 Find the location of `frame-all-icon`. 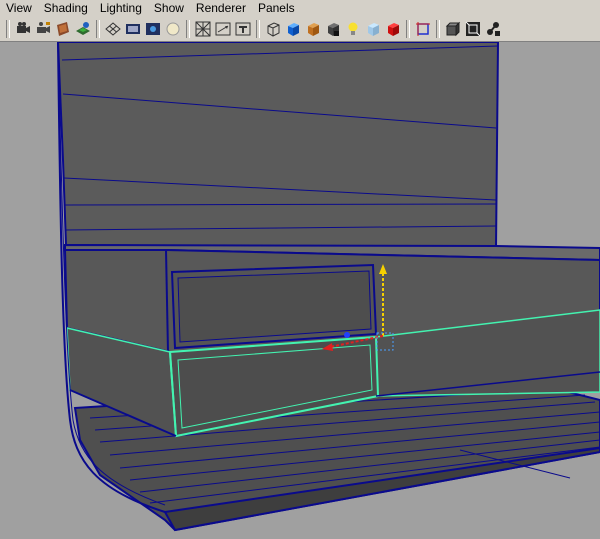

frame-all-icon is located at coordinates (423, 29).